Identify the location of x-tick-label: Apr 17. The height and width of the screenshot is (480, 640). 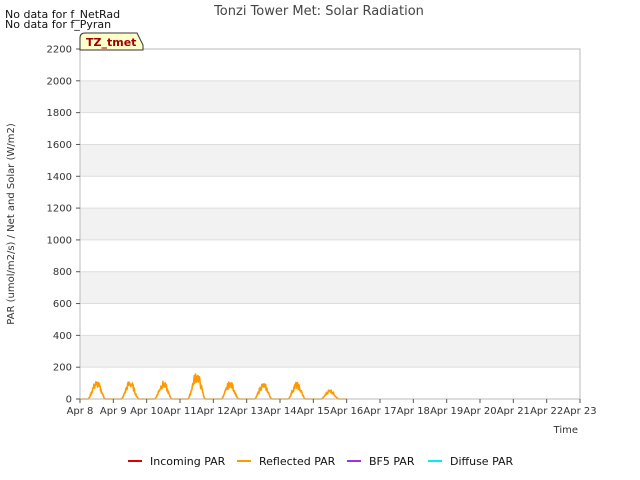
(379, 411).